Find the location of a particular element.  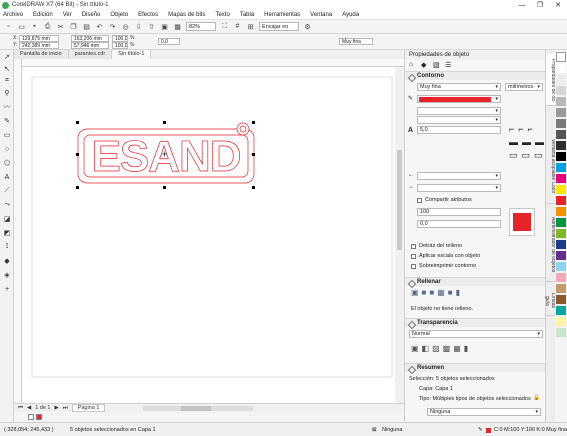

palette-yellow is located at coordinates (561, 190).